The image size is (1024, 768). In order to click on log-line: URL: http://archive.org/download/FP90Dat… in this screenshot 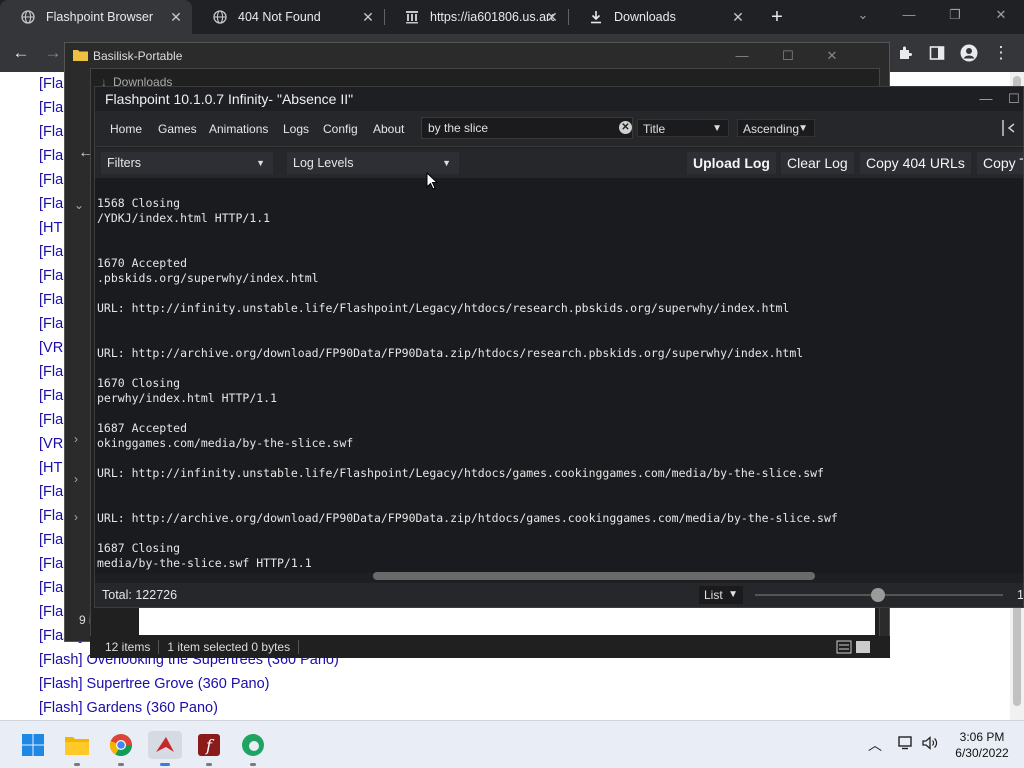, I will do `click(450, 353)`.